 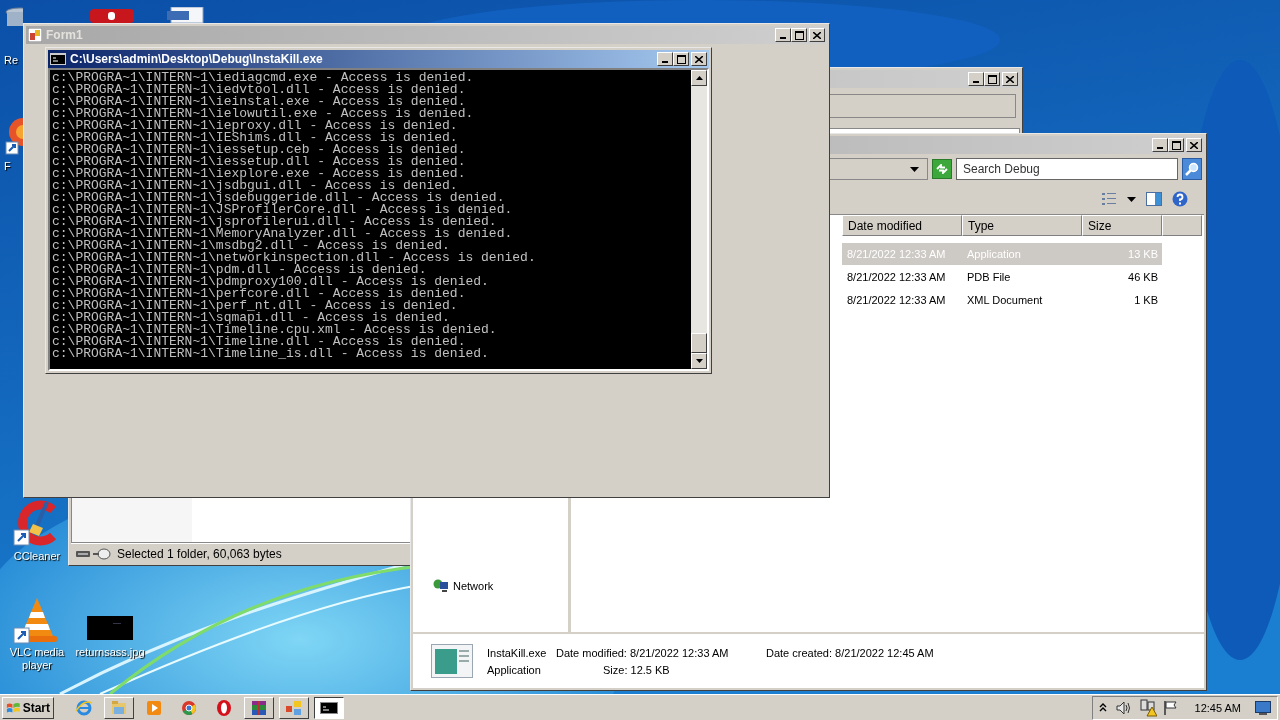 I want to click on search-field: Search Debug, so click(x=1067, y=169).